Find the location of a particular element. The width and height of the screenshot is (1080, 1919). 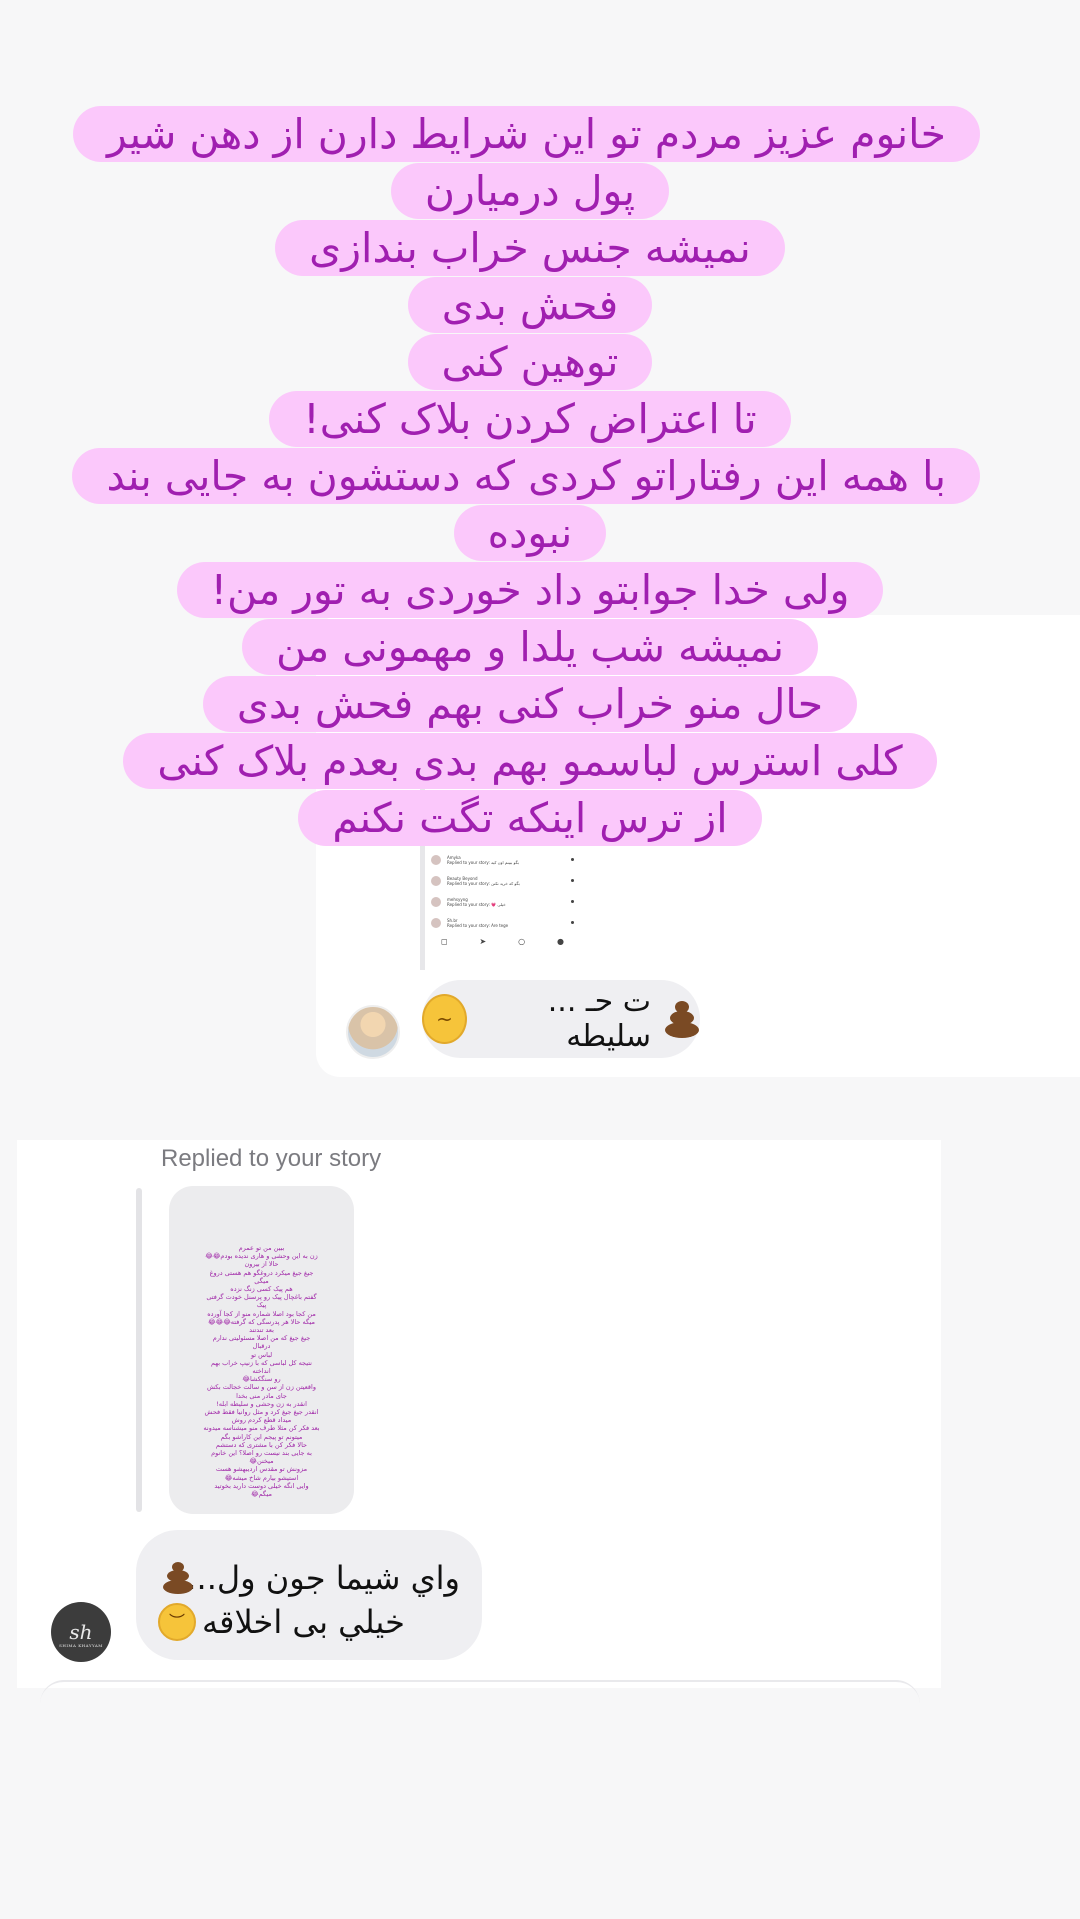

overlay-line: ولی خدا جوابتو داد خوردی به تور من! is located at coordinates (530, 592).